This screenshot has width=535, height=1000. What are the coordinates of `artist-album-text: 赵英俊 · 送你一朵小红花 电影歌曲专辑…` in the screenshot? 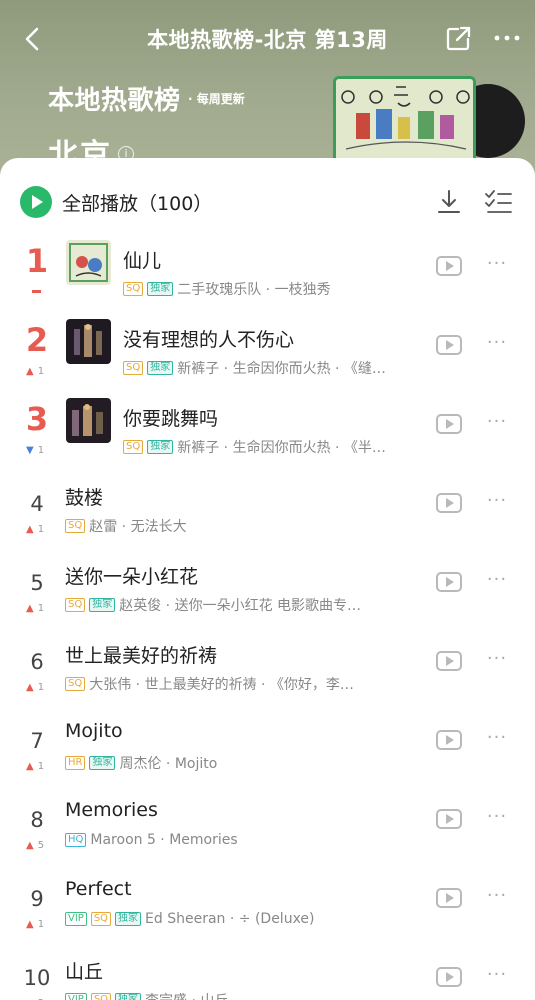 It's located at (242, 606).